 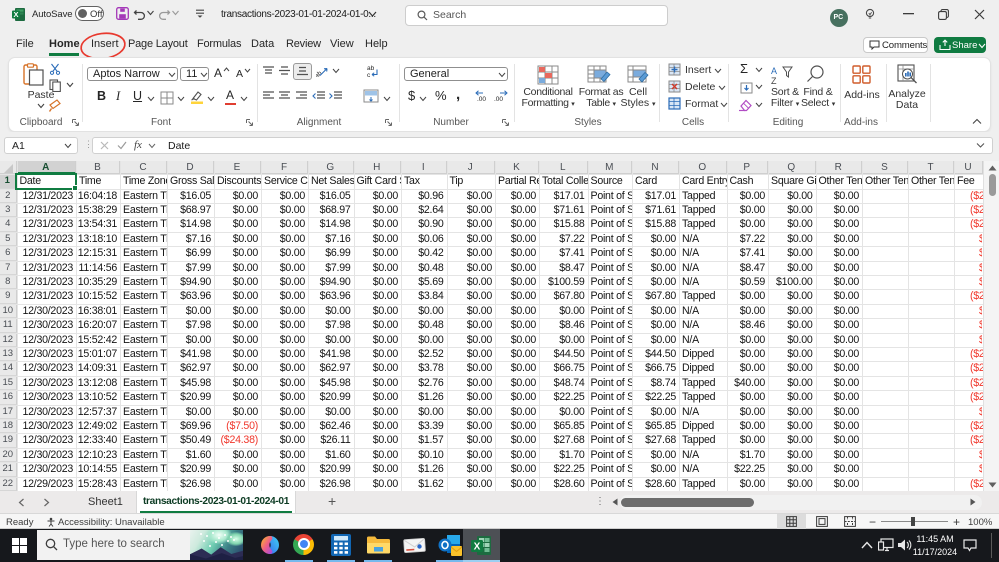 I want to click on svg-text: A, so click(x=774, y=71).